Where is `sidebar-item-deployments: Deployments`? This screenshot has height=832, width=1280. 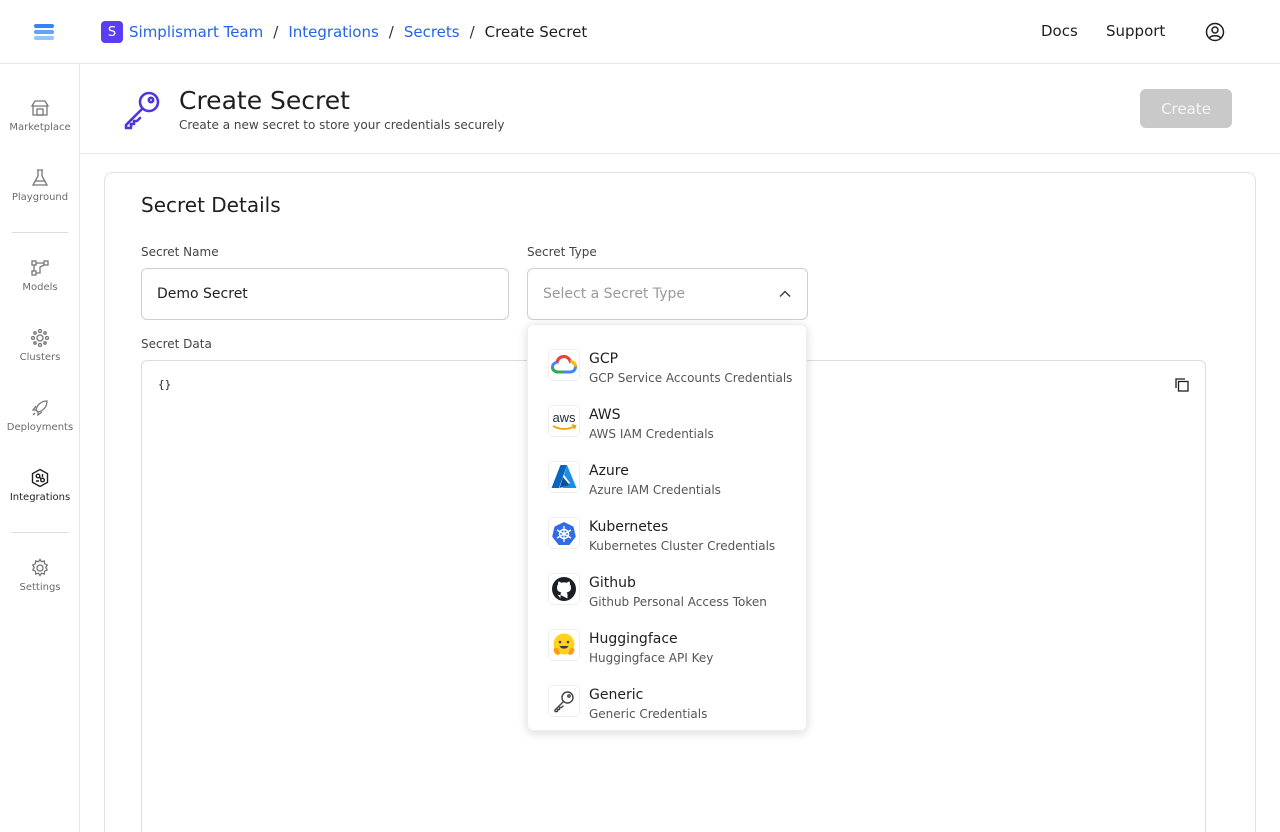 sidebar-item-deployments: Deployments is located at coordinates (40, 428).